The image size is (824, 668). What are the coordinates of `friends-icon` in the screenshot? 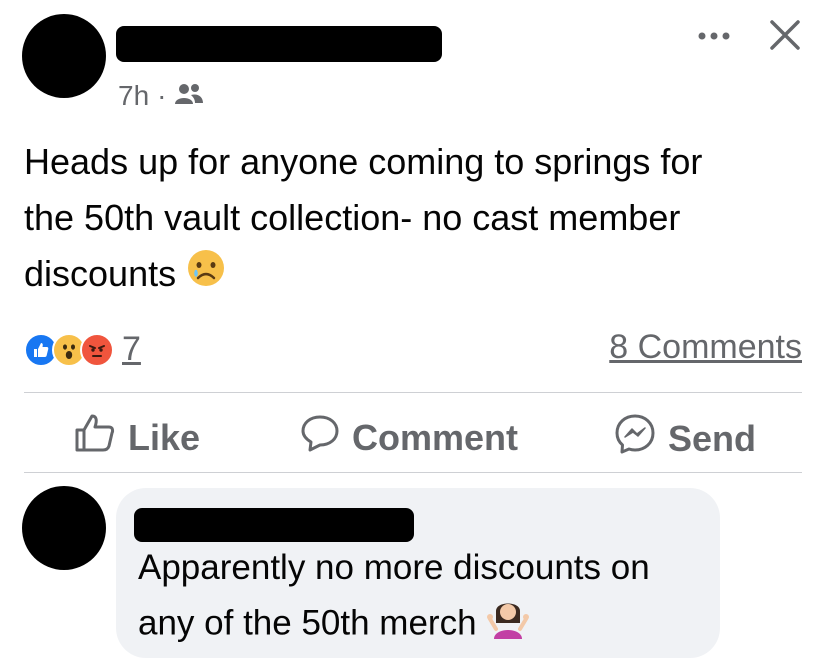 It's located at (189, 96).